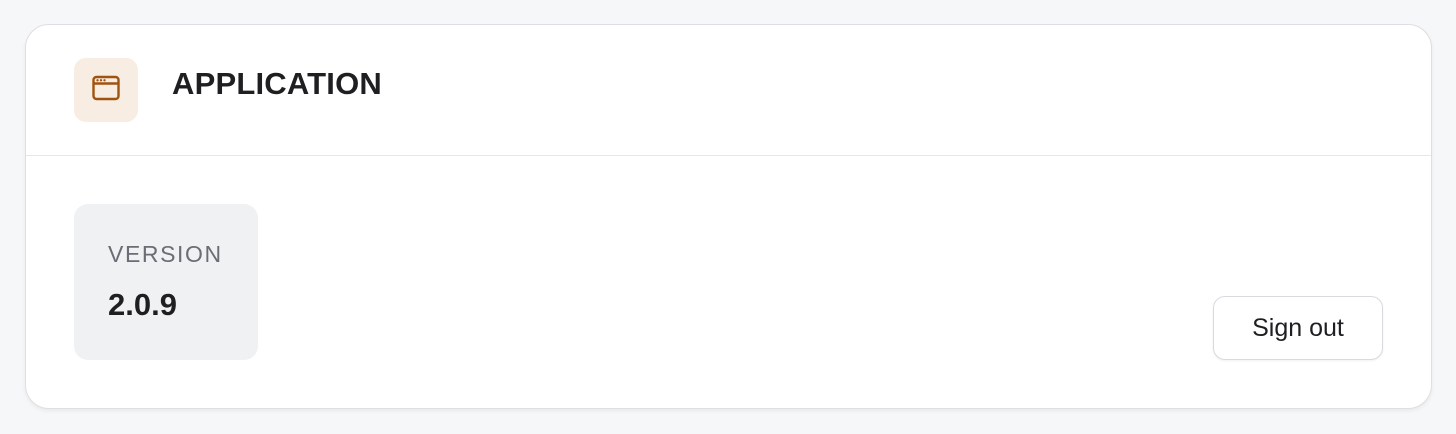 The width and height of the screenshot is (1456, 434). Describe the element at coordinates (1298, 328) in the screenshot. I see `sign-out-button: Sign out` at that location.